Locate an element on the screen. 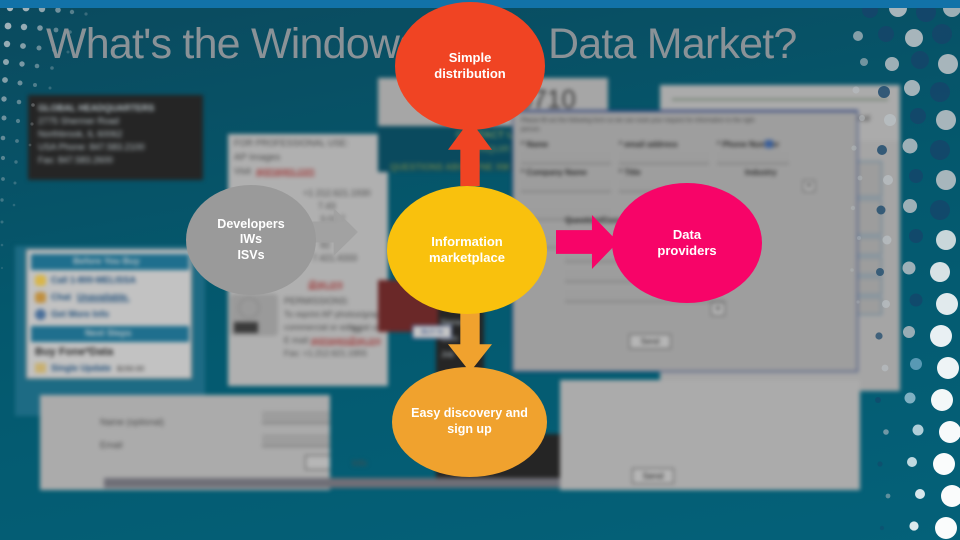 Image resolution: width=960 pixels, height=540 pixels. node-data-providers-line-2: providers is located at coordinates (687, 250).